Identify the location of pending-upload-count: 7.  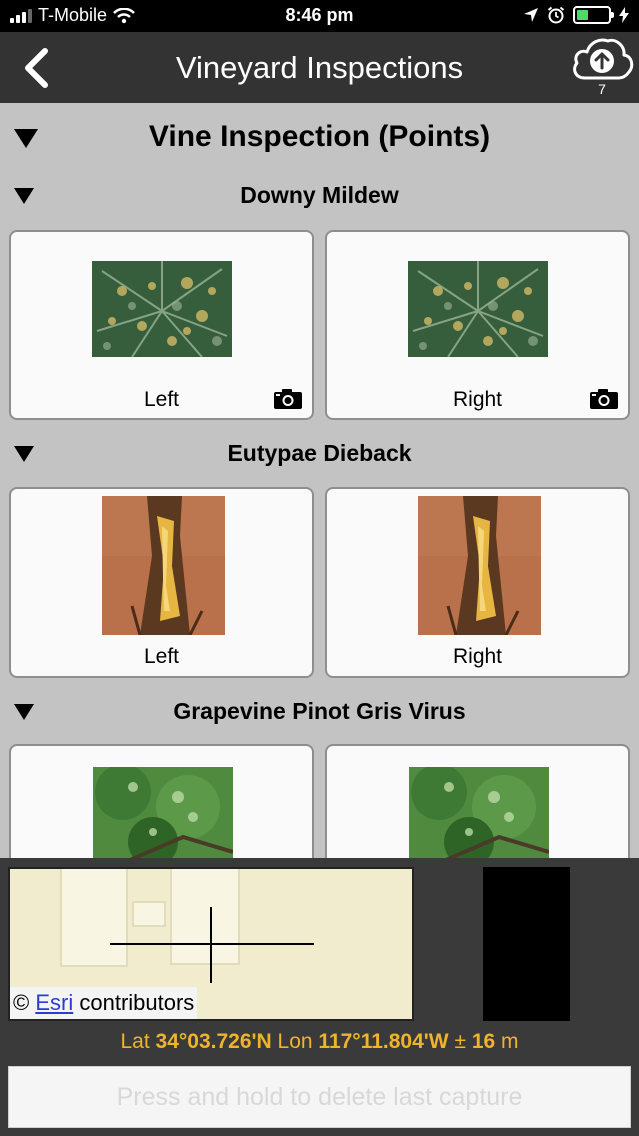
(602, 89).